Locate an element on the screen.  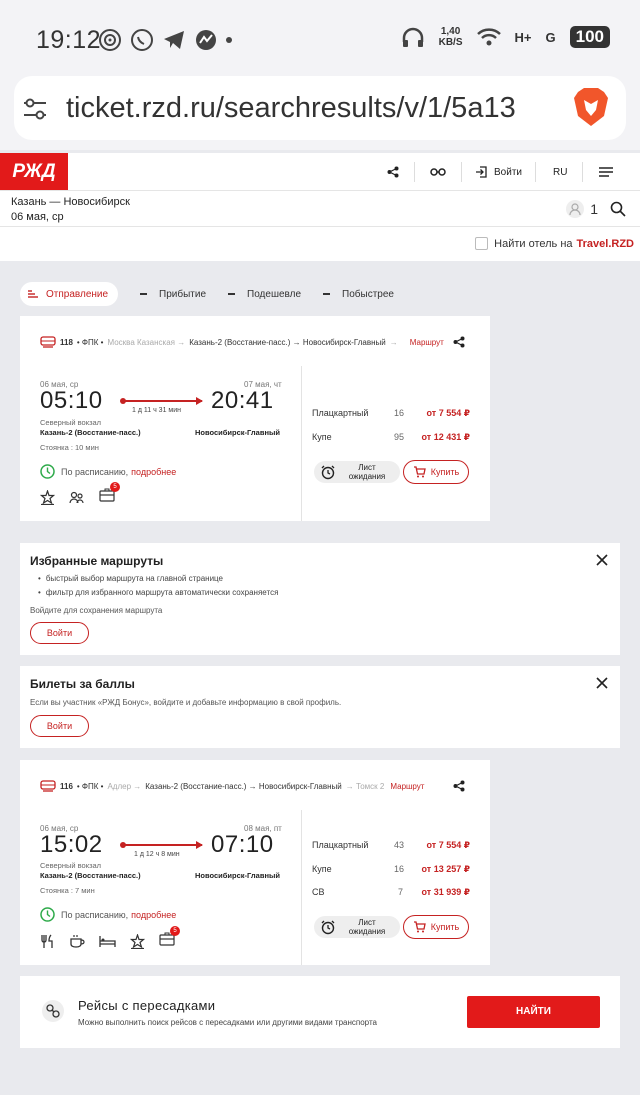
rzd-logo: РЖД is located at coordinates (34, 171).